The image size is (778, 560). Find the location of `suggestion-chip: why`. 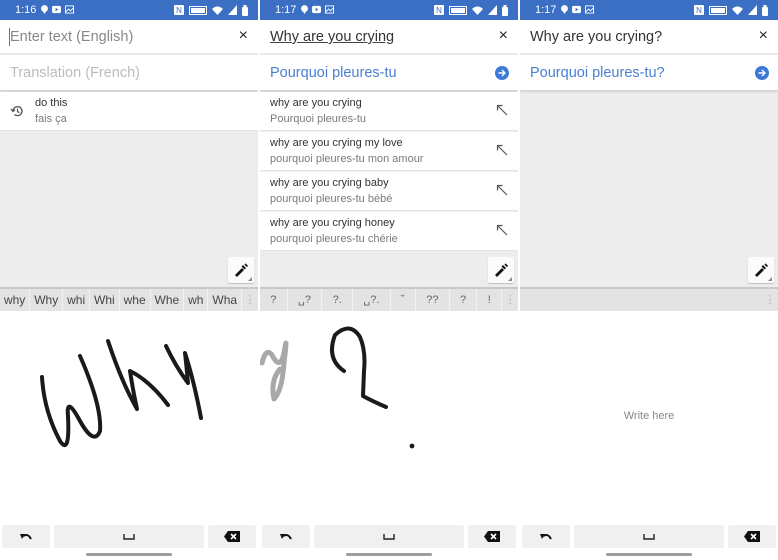

suggestion-chip: why is located at coordinates (15, 300).